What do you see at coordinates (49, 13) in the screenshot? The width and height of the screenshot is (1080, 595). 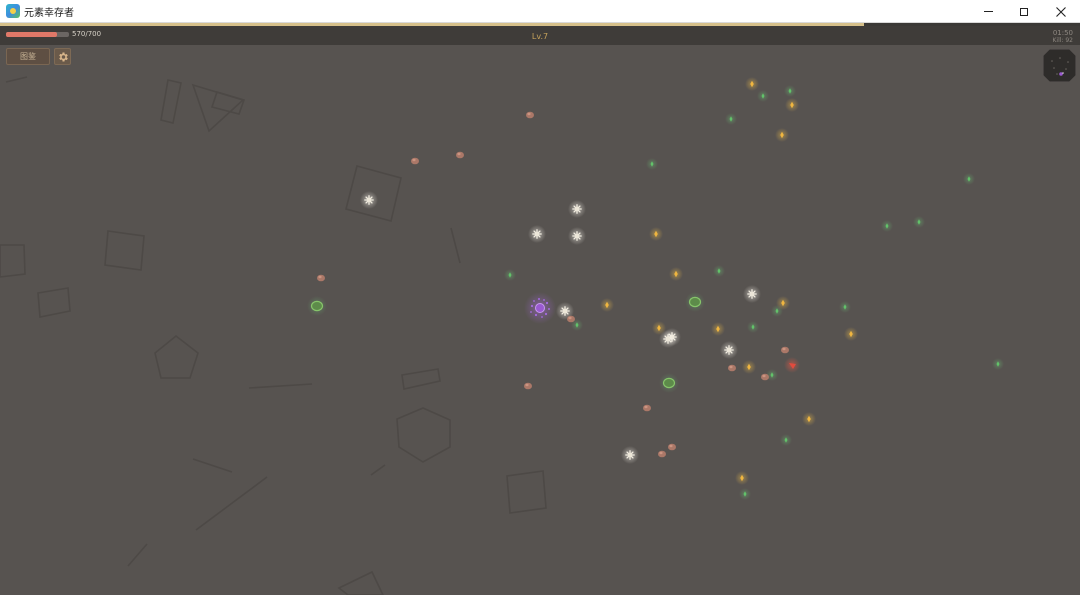 I see `window-title: 元素幸存者` at bounding box center [49, 13].